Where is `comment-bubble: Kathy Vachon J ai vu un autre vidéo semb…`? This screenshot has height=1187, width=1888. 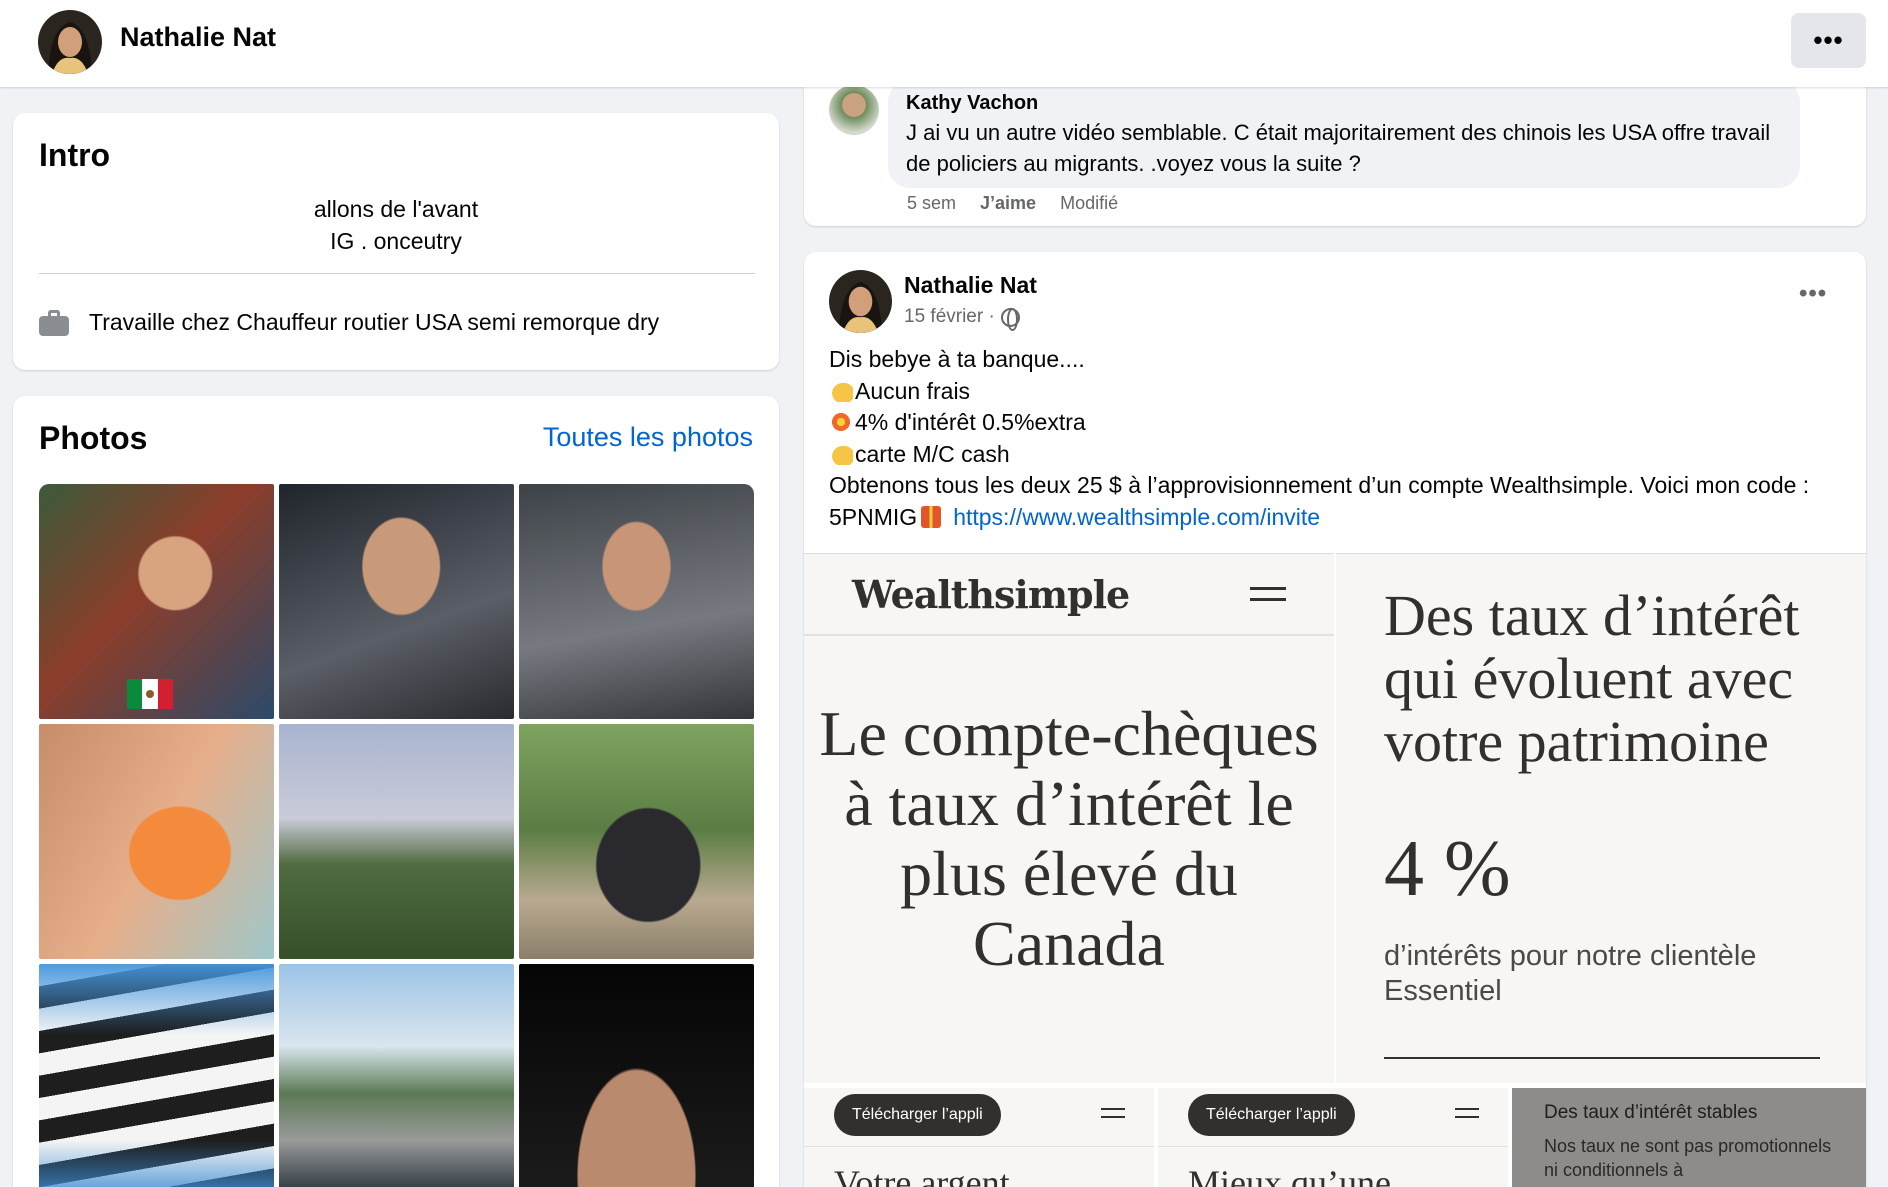 comment-bubble: Kathy Vachon J ai vu un autre vidéo semb… is located at coordinates (1344, 134).